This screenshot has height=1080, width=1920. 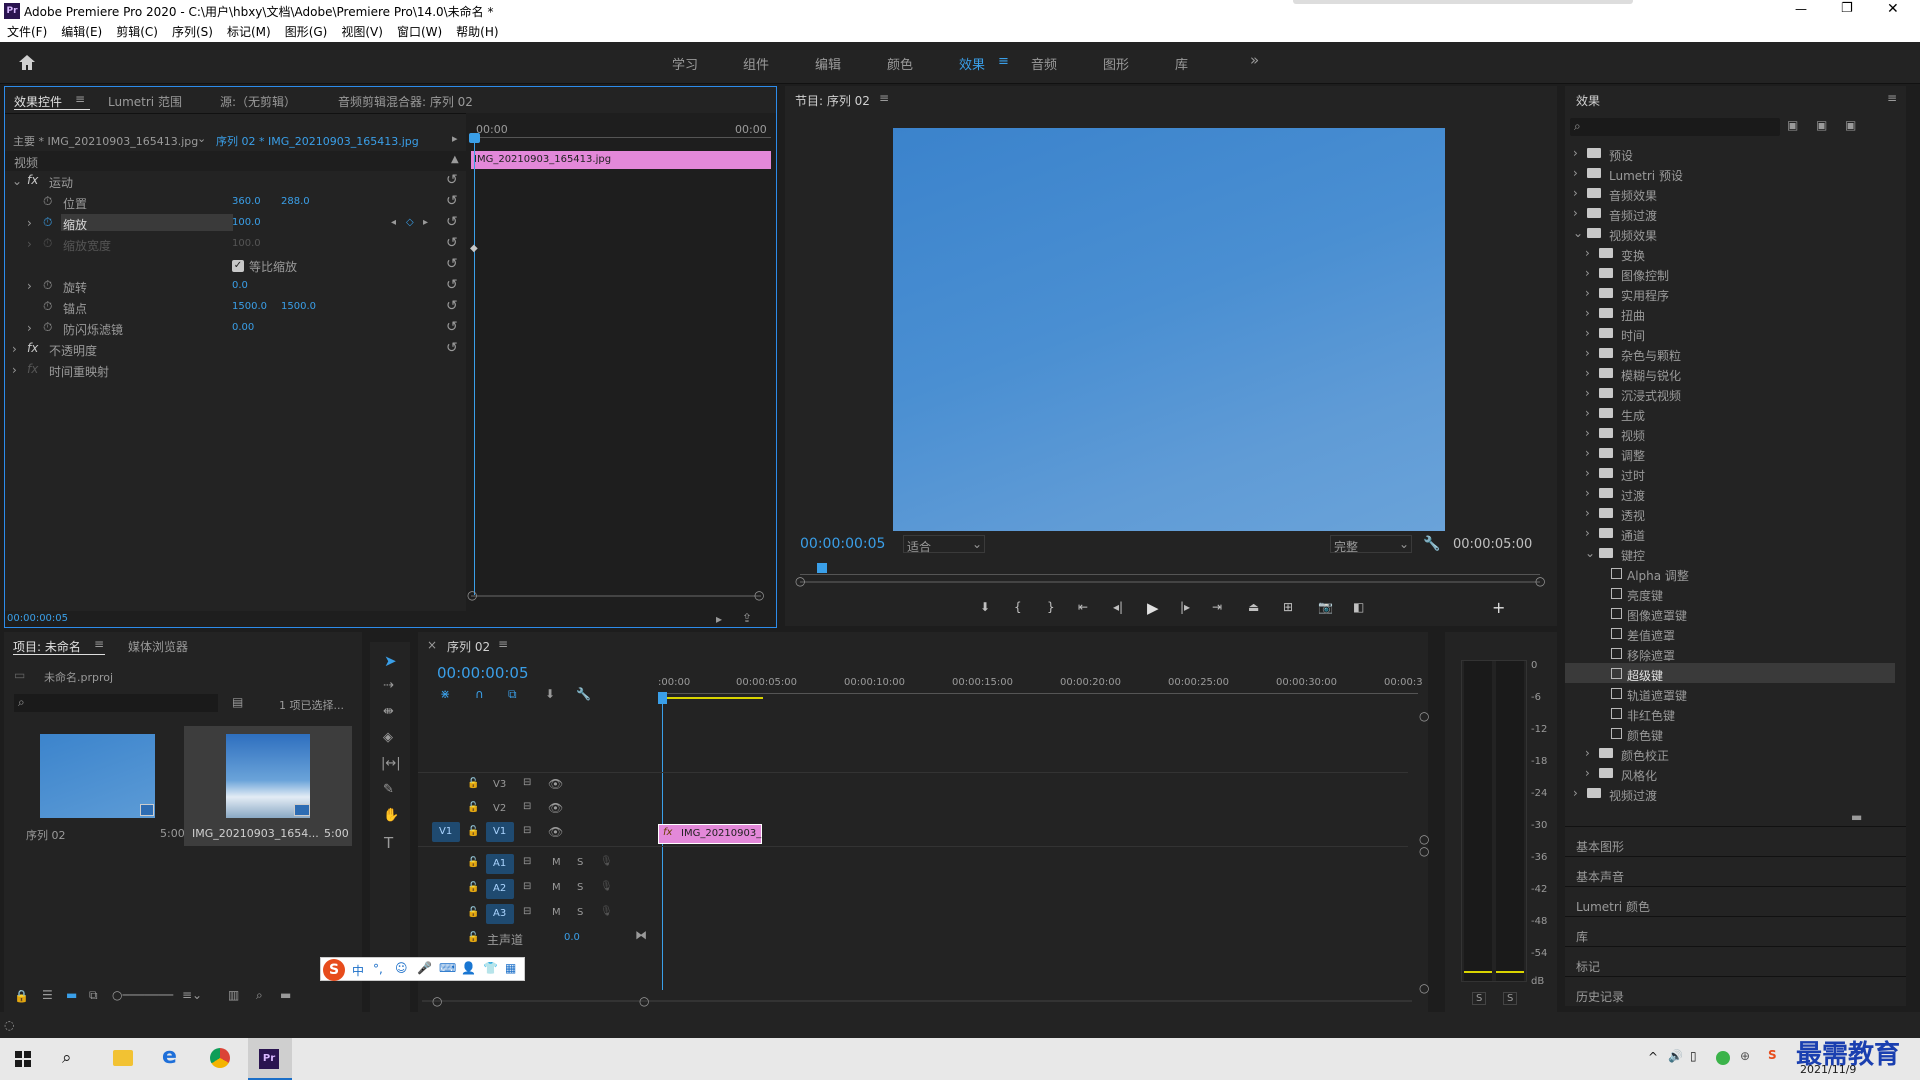 What do you see at coordinates (1856, 817) in the screenshot?
I see `new-bin-icon: ▬` at bounding box center [1856, 817].